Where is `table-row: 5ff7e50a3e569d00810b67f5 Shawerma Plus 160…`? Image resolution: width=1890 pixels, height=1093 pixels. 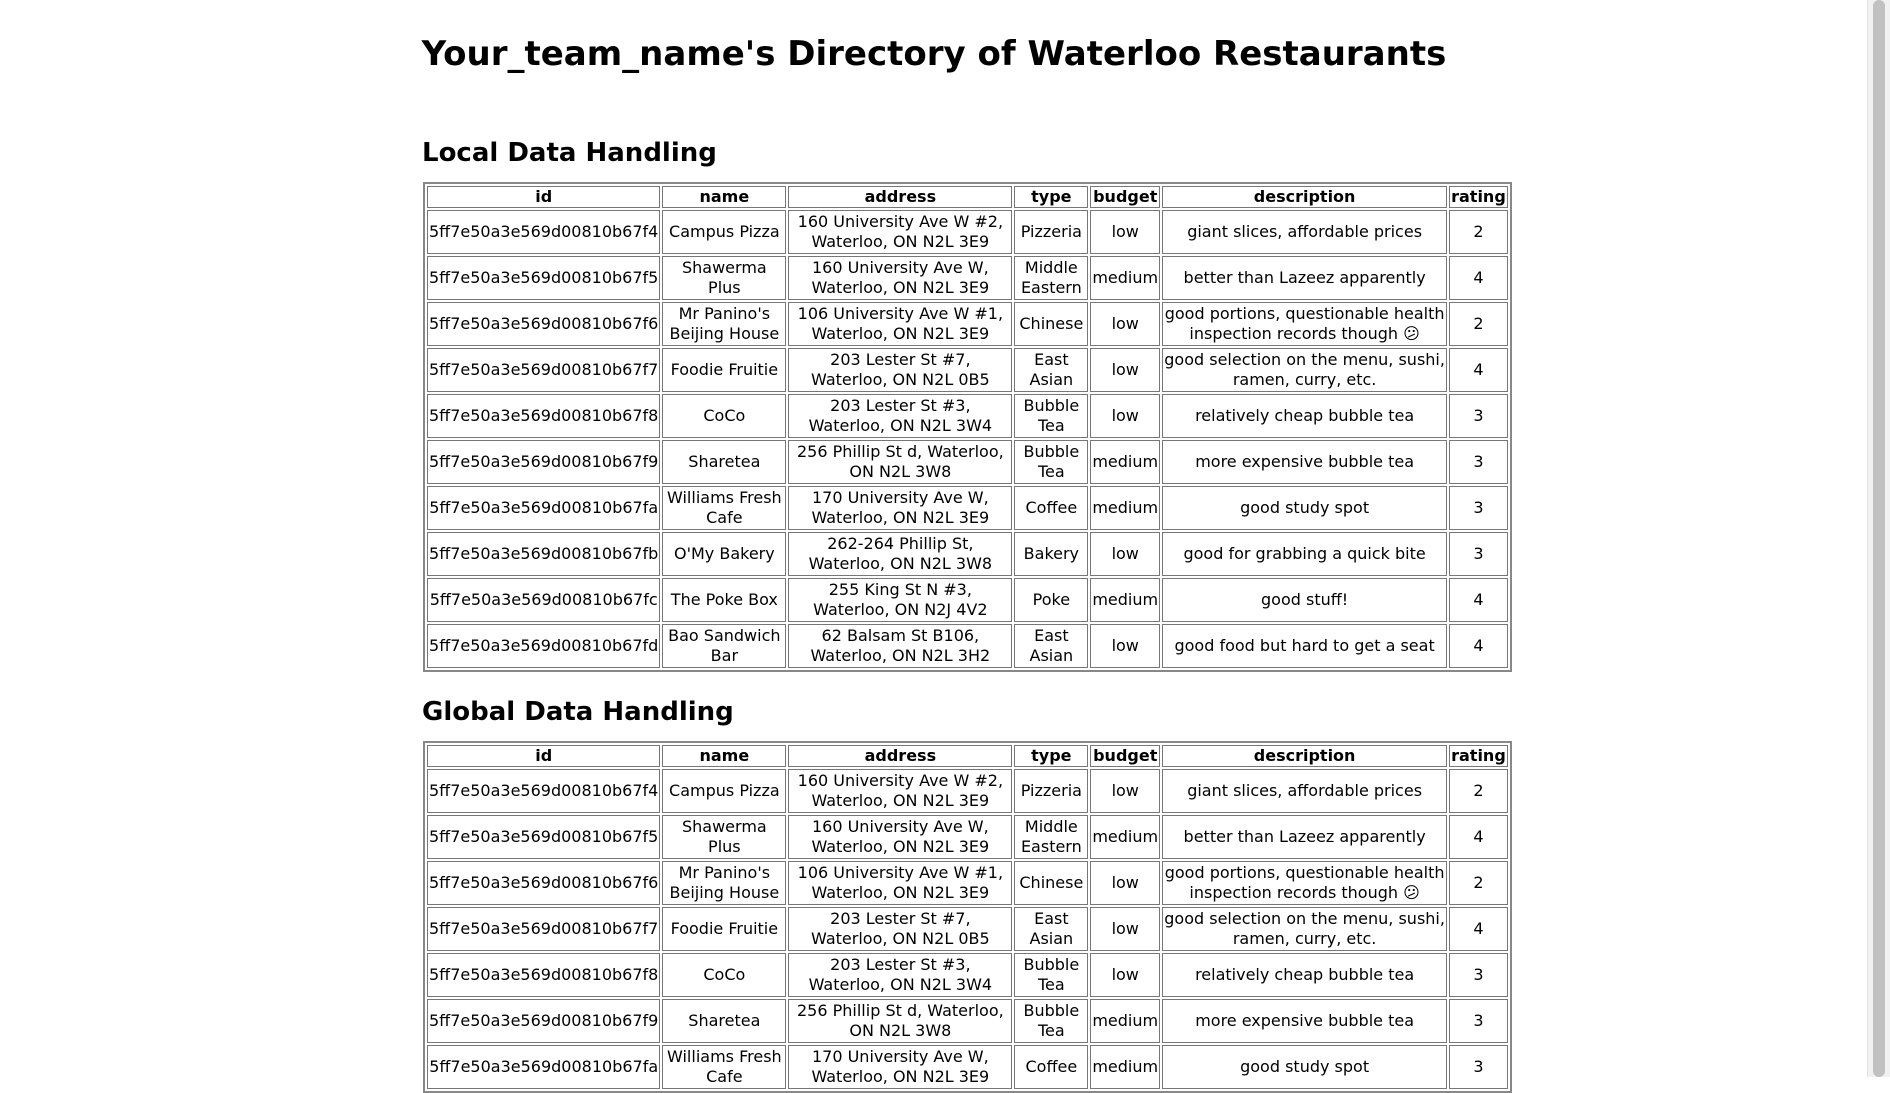
table-row: 5ff7e50a3e569d00810b67f5 Shawerma Plus 160… is located at coordinates (967, 837).